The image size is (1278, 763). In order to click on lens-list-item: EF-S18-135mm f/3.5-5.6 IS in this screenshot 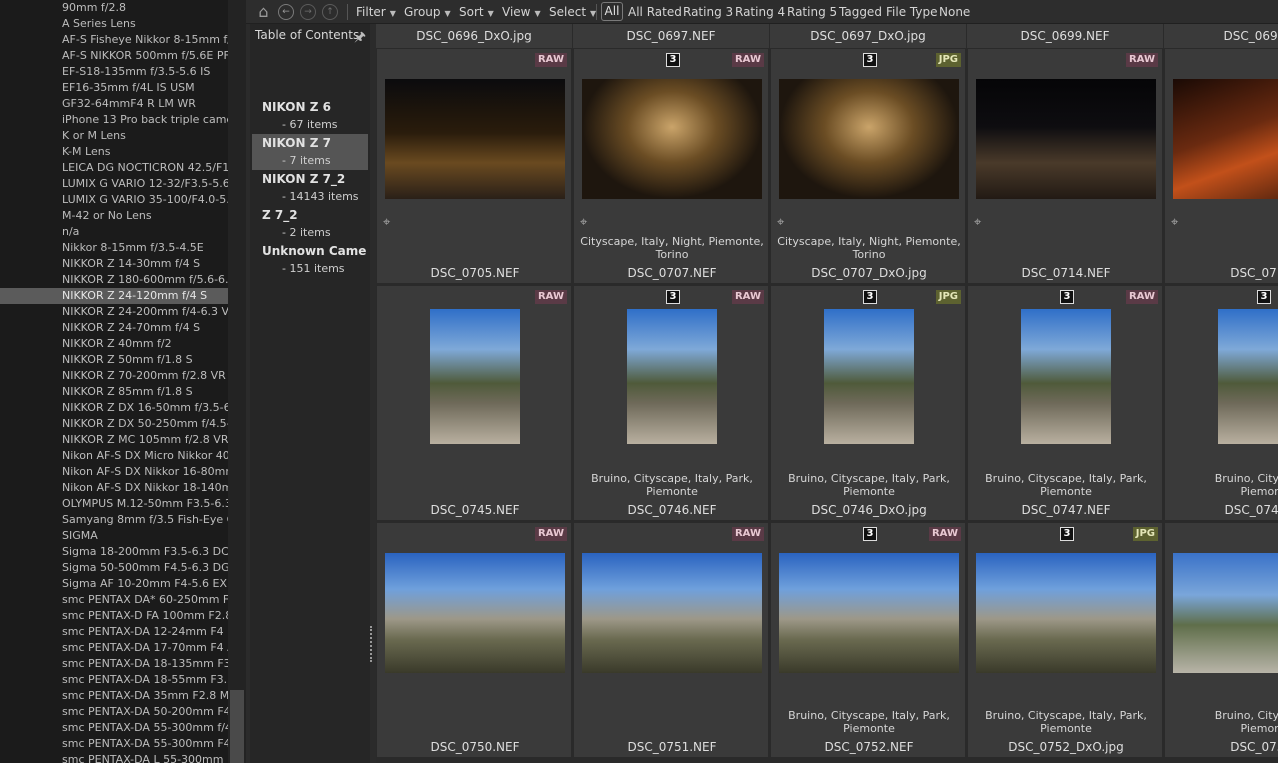, I will do `click(114, 72)`.